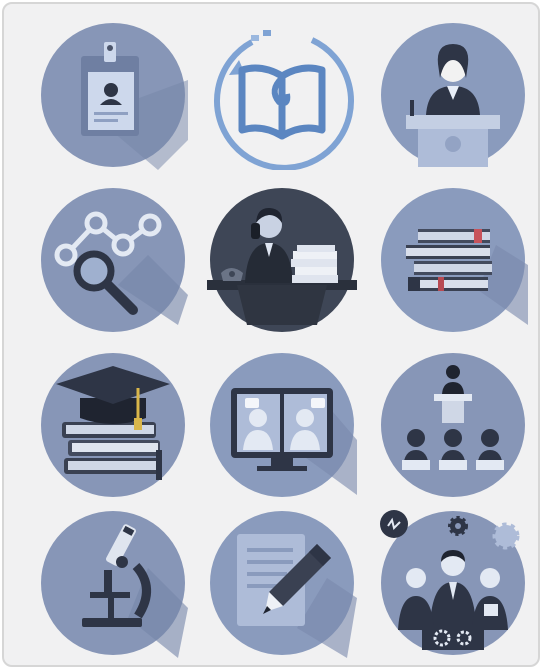 The height and width of the screenshot is (671, 544). I want to click on business-team-icon, so click(453, 583).